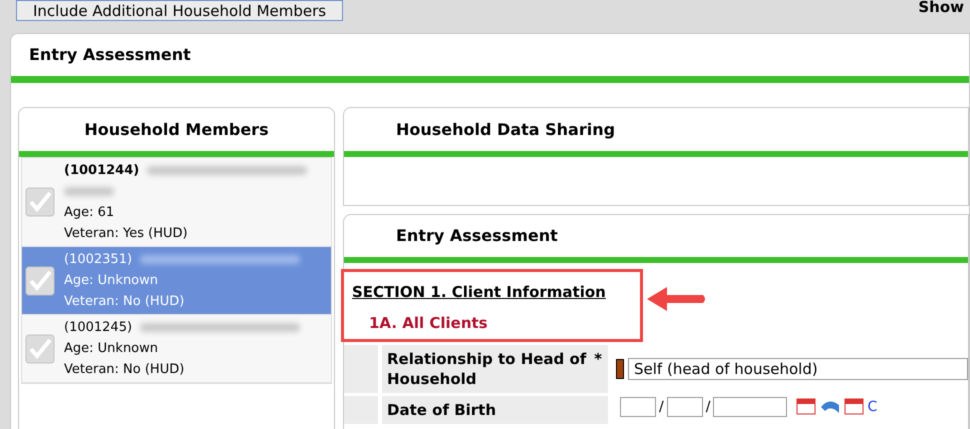 Image resolution: width=970 pixels, height=429 pixels. Describe the element at coordinates (479, 292) in the screenshot. I see `section-heading: SECTION 1. Client Information` at that location.